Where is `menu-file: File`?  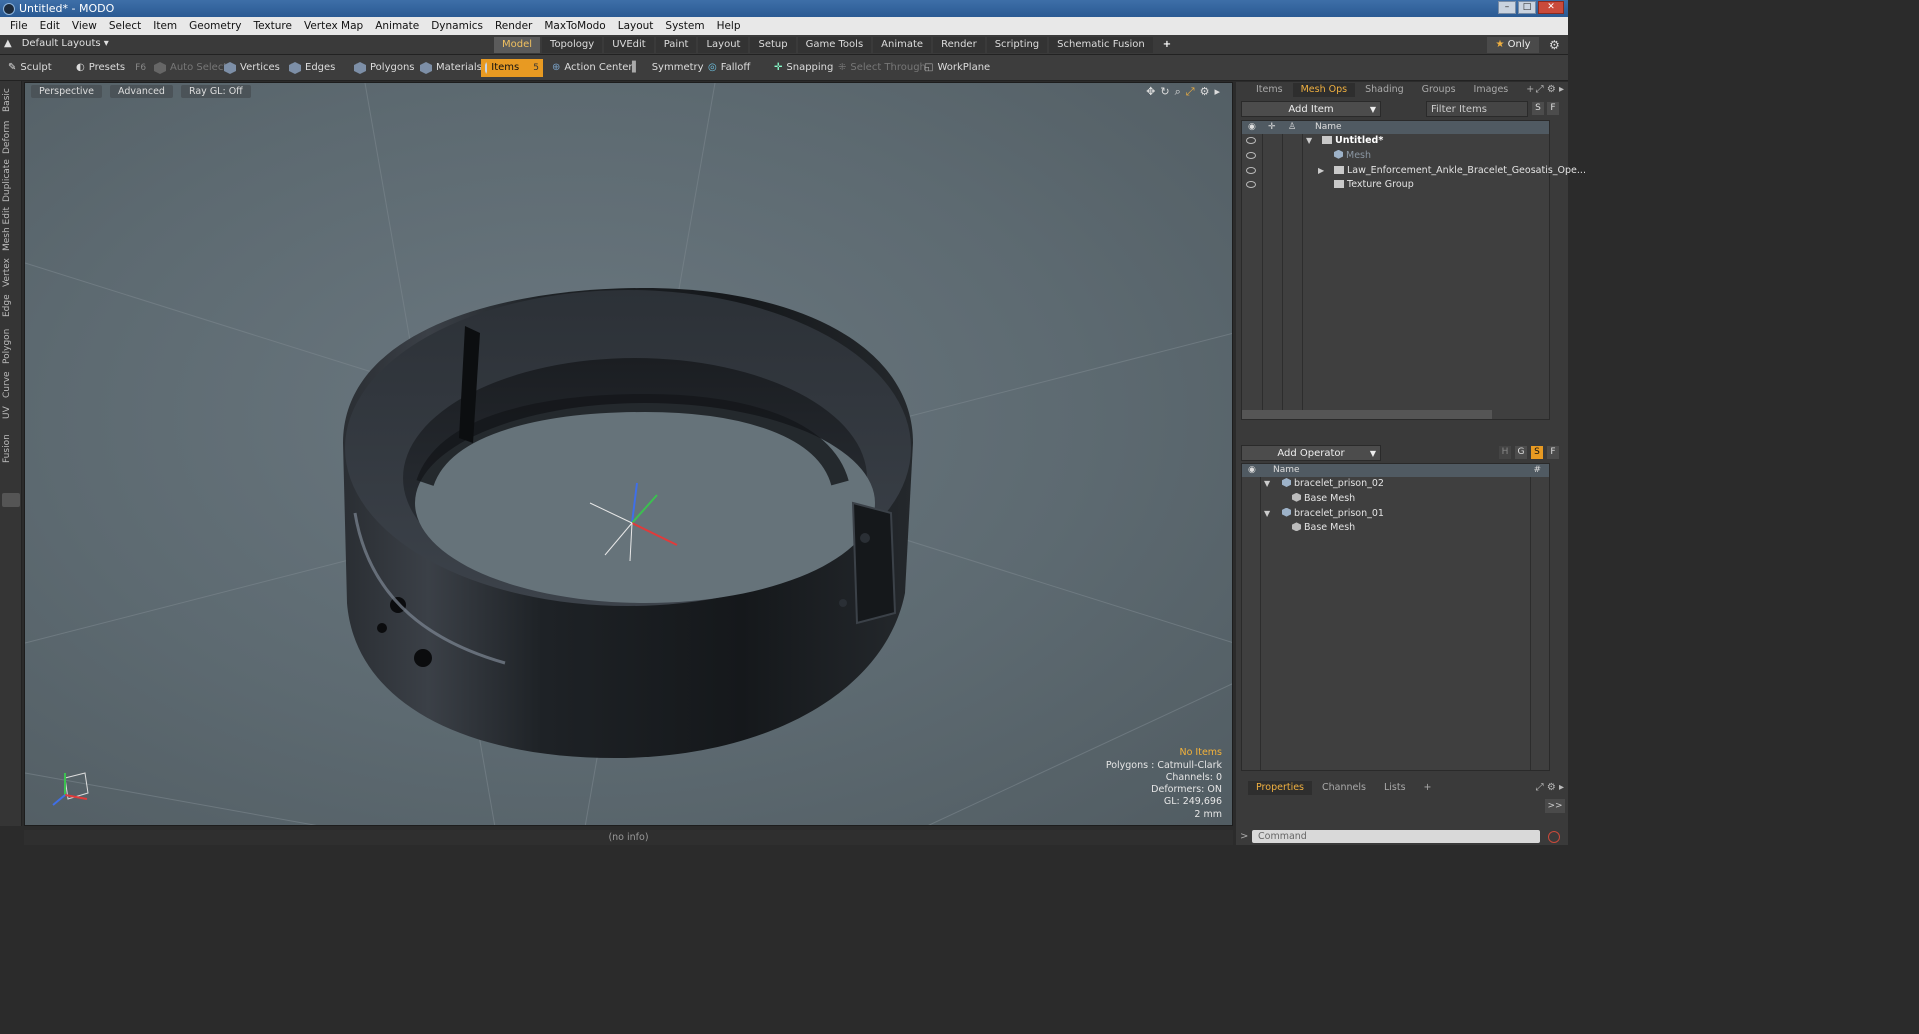
menu-file: File is located at coordinates (19, 26).